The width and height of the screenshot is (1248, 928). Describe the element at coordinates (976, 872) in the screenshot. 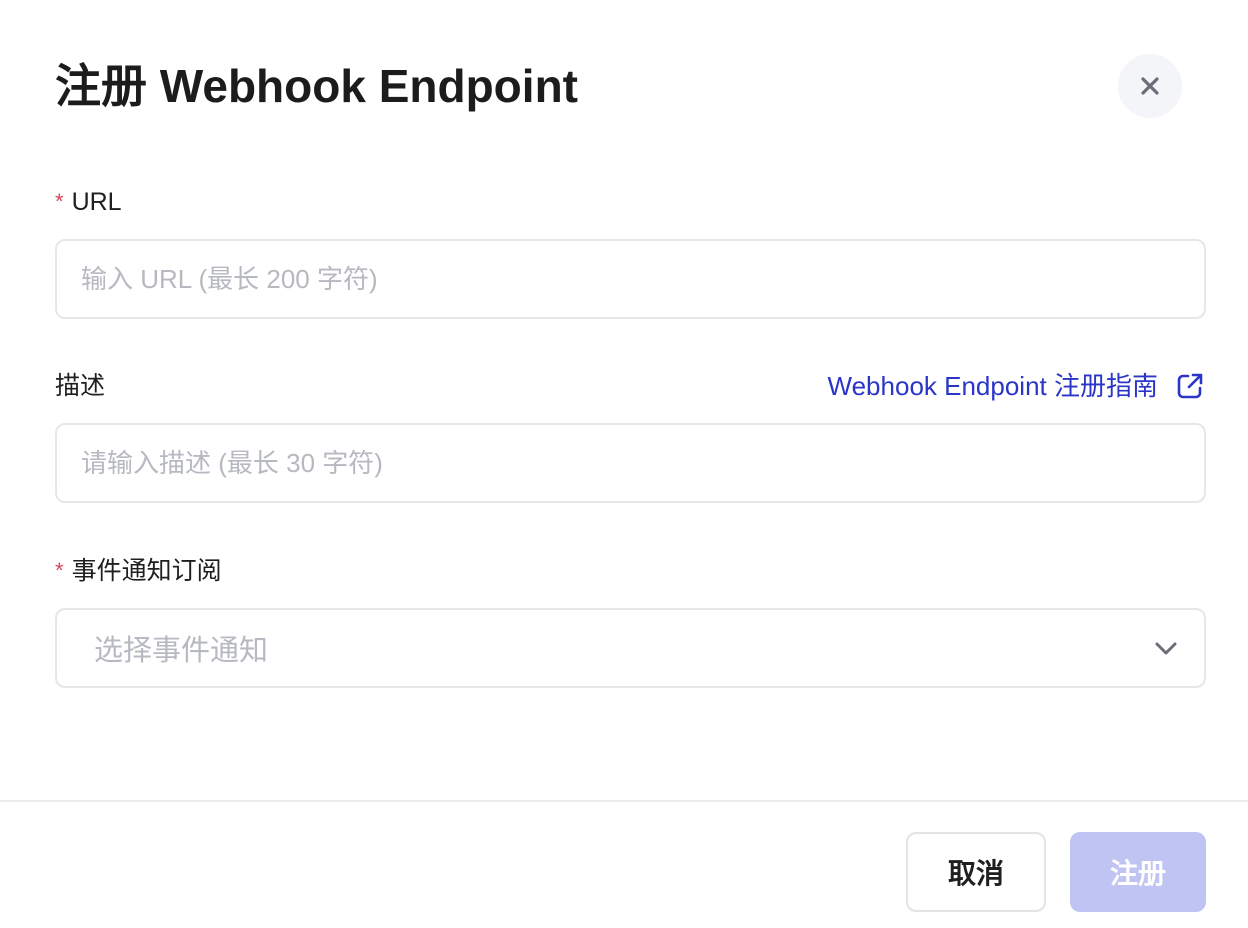

I see `cancel-button: 取消` at that location.